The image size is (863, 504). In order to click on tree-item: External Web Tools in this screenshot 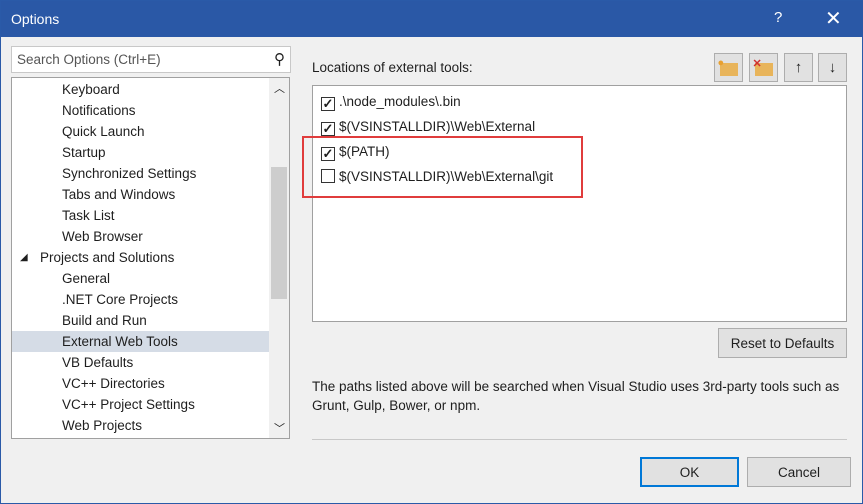, I will do `click(140, 341)`.